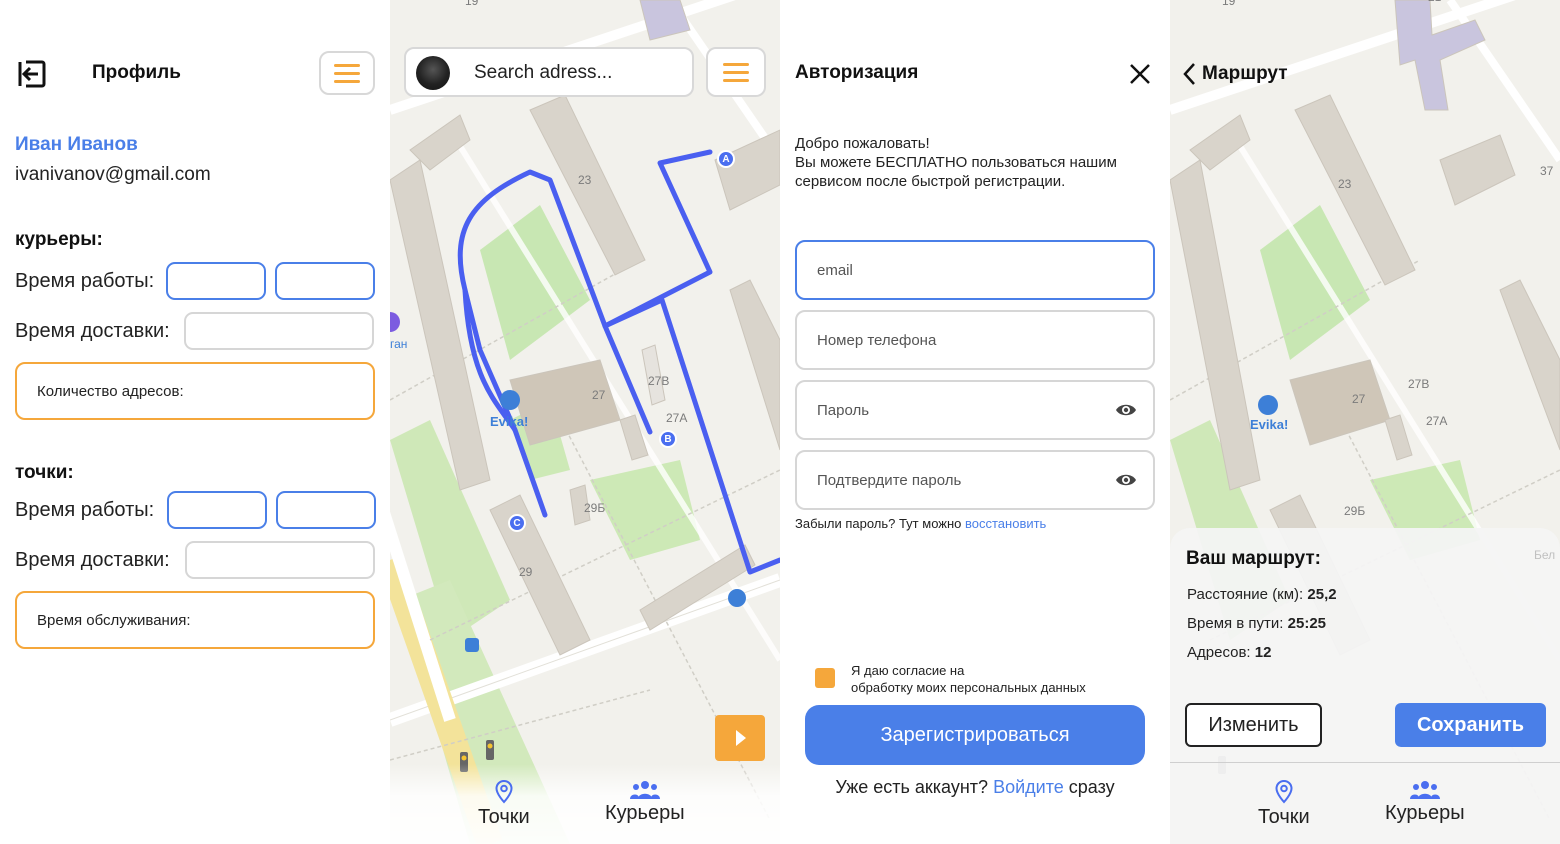  What do you see at coordinates (217, 510) in the screenshot?
I see `points-work-time-from-input` at bounding box center [217, 510].